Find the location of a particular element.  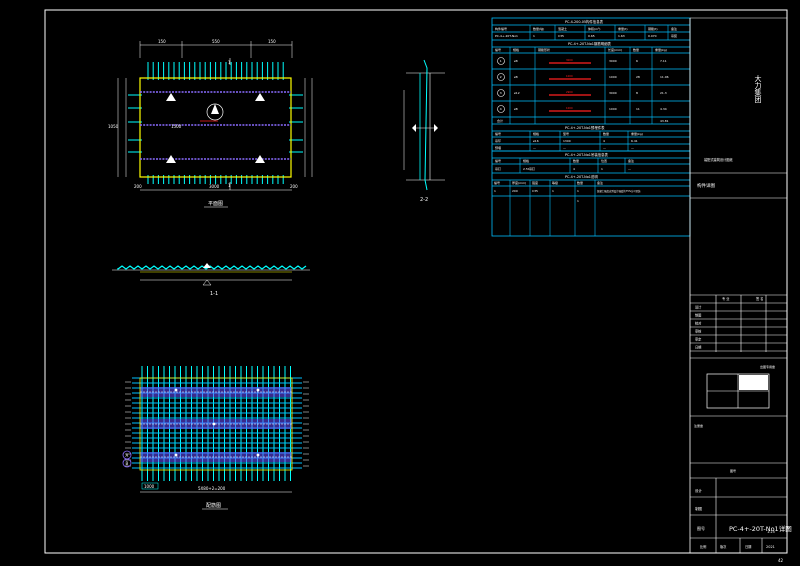

rebar-number: 3 is located at coordinates (501, 93).